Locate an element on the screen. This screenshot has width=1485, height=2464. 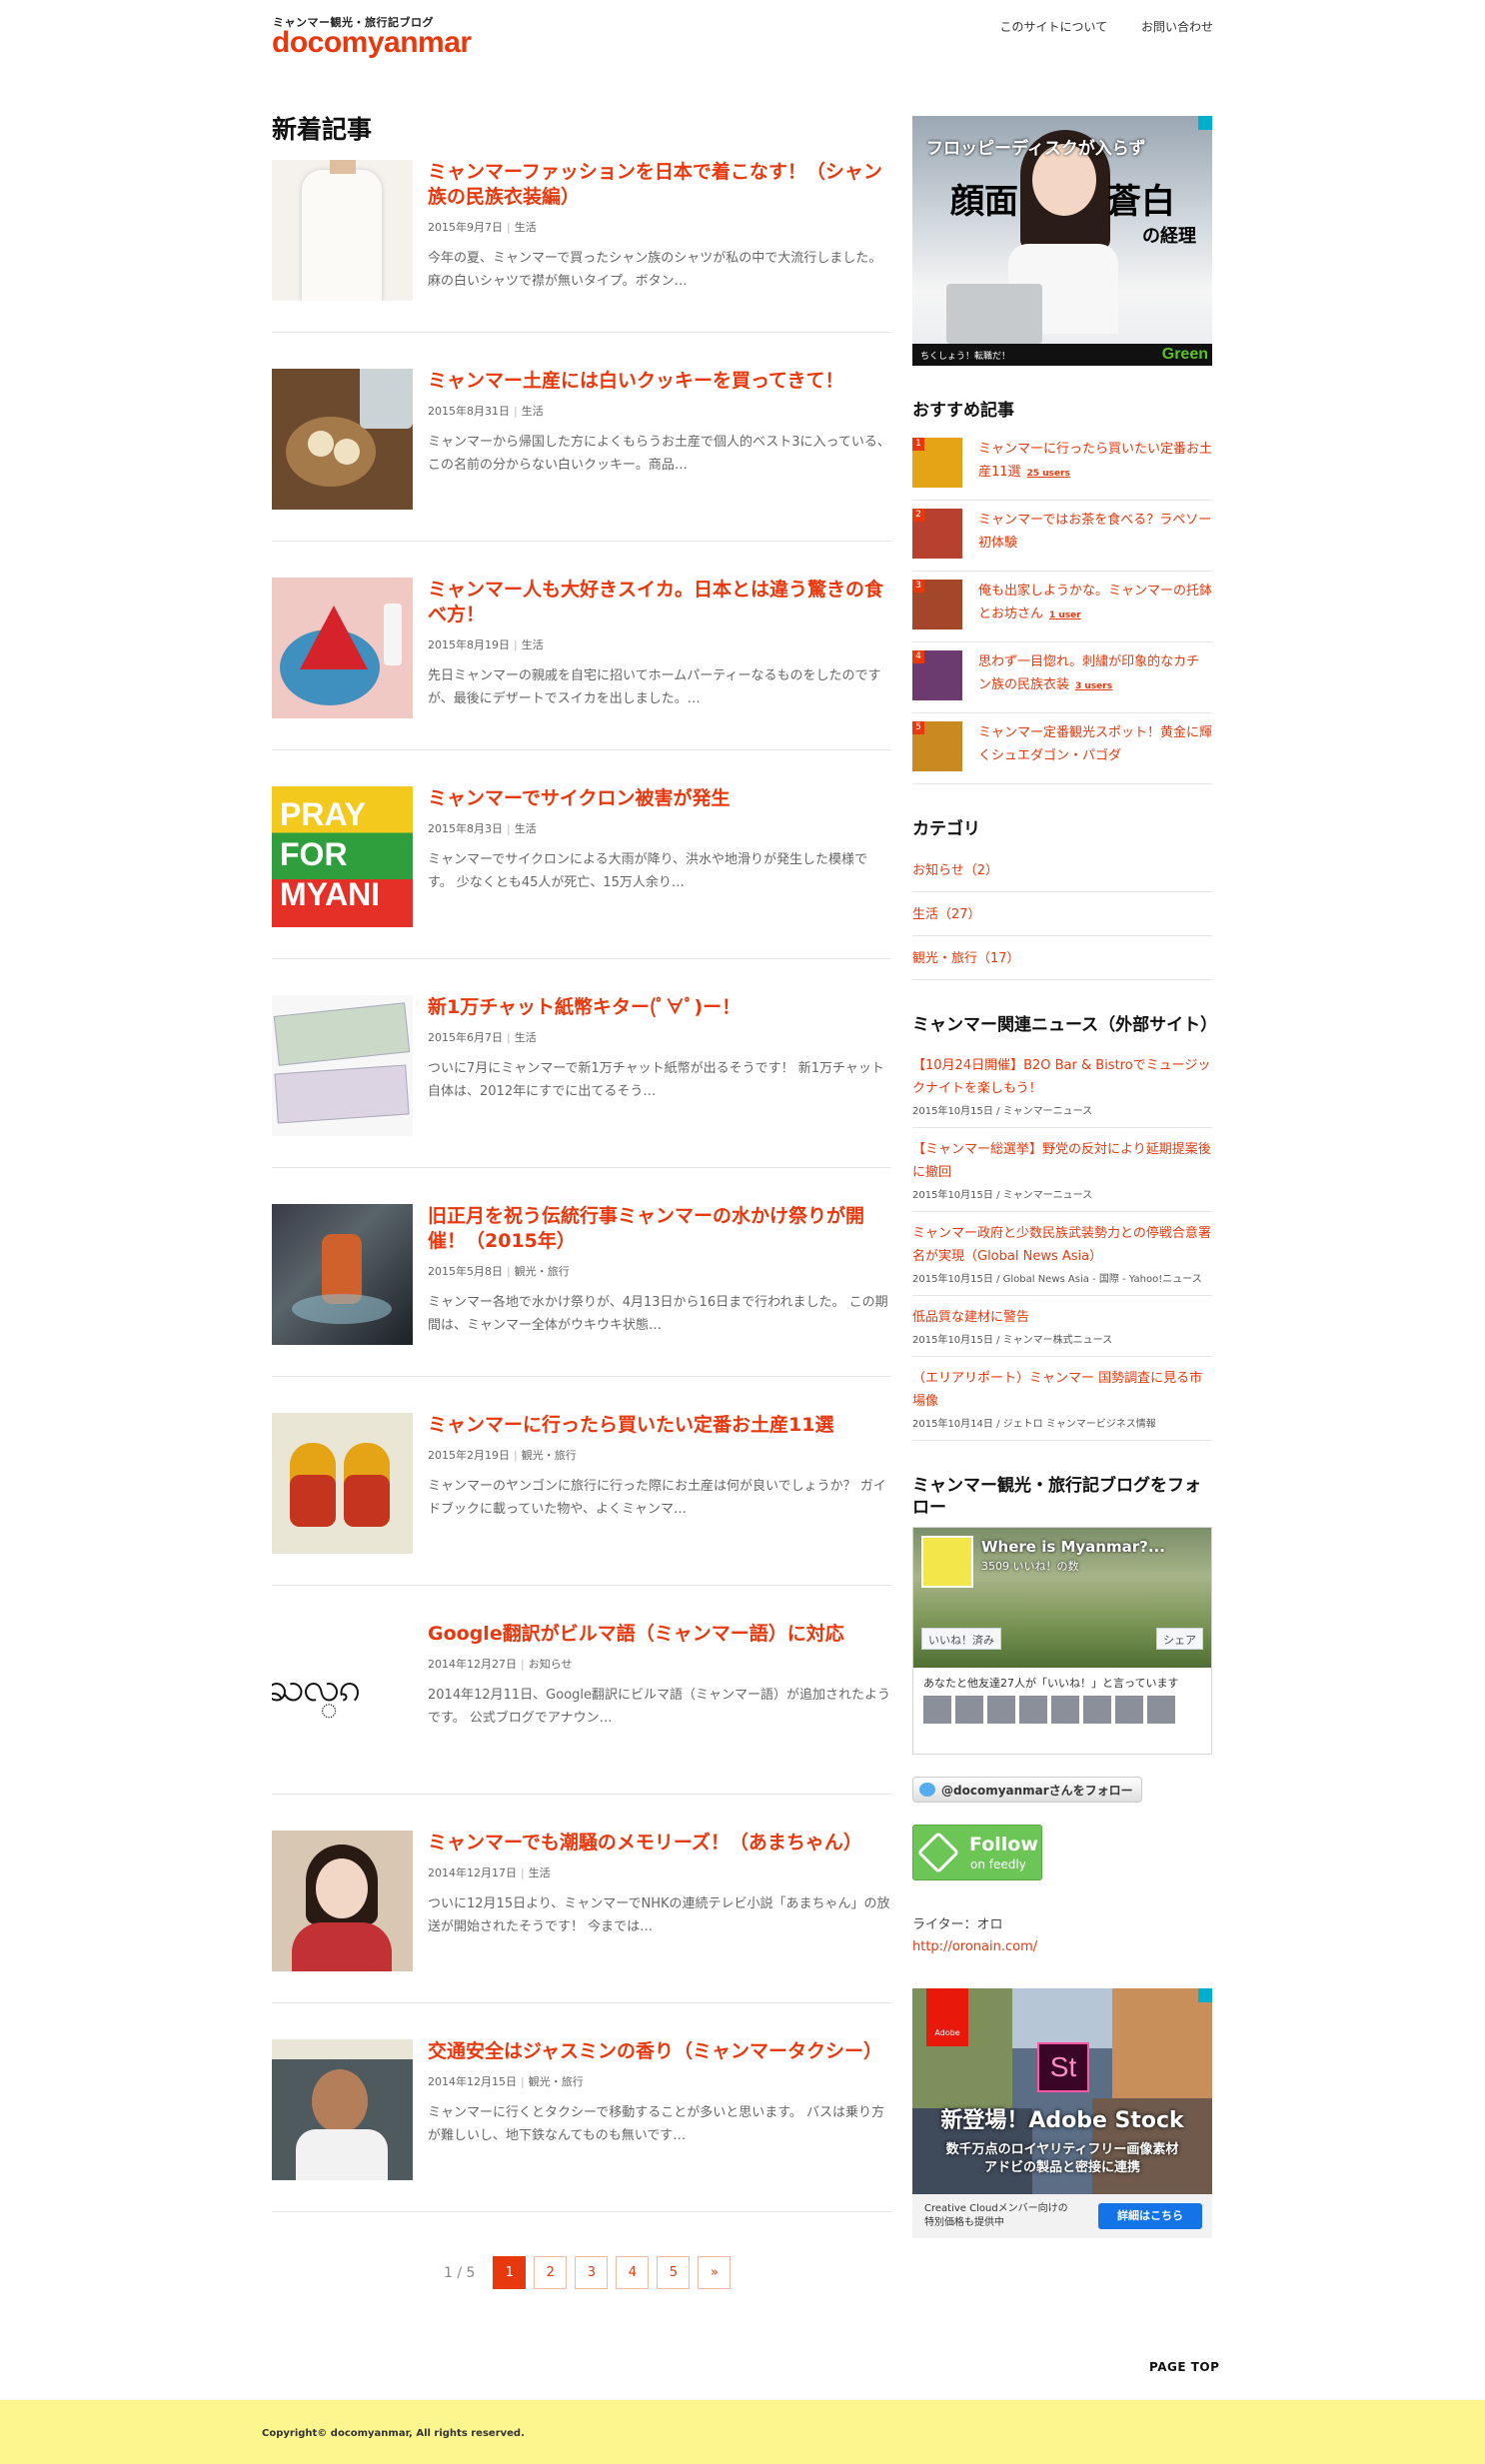
entry-date: 2015年9月7日 is located at coordinates (465, 227).